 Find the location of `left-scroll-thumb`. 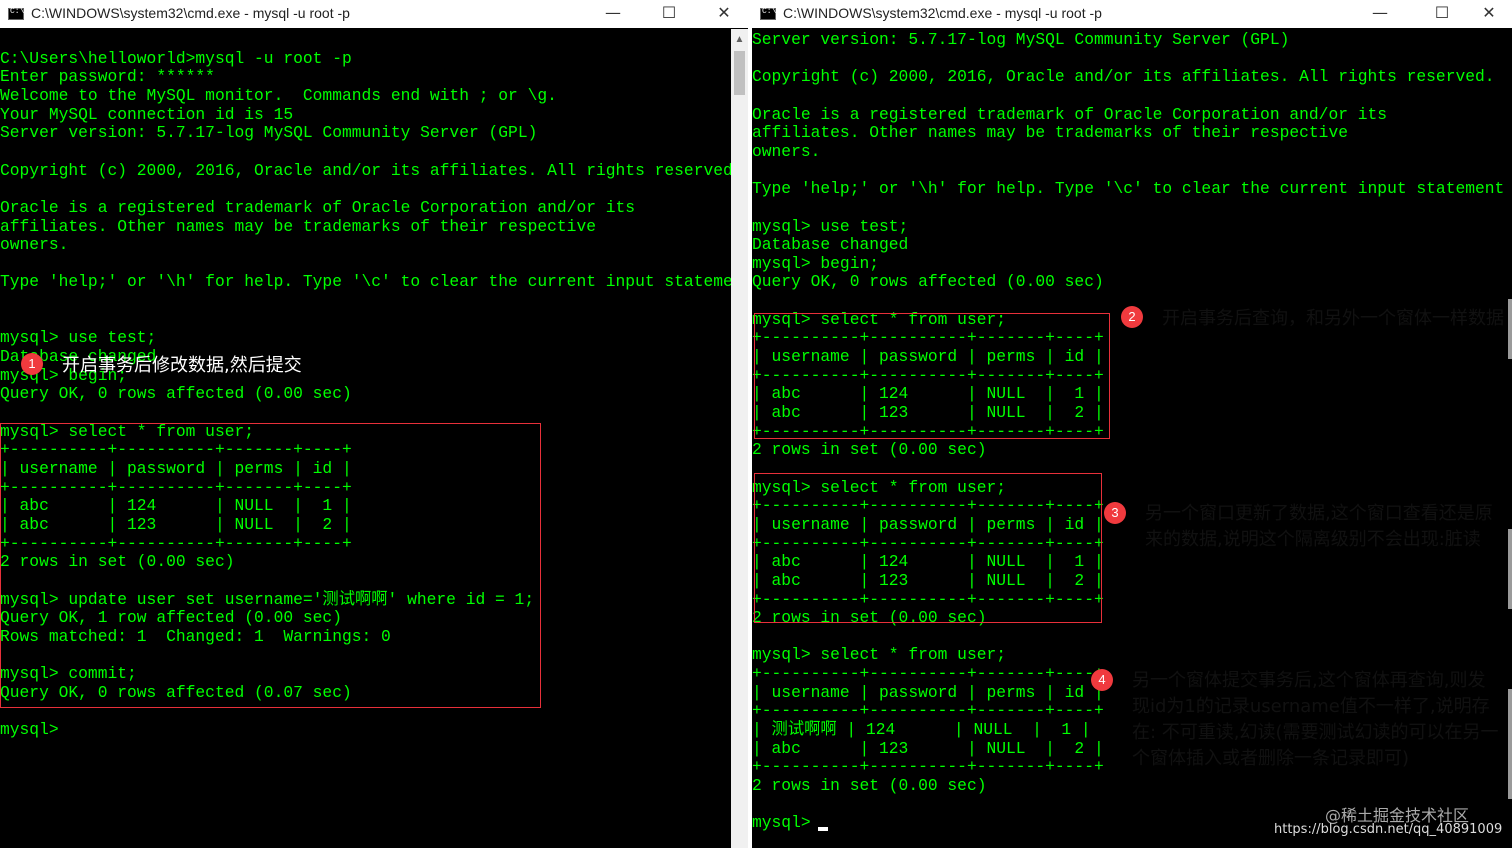

left-scroll-thumb is located at coordinates (739, 73).